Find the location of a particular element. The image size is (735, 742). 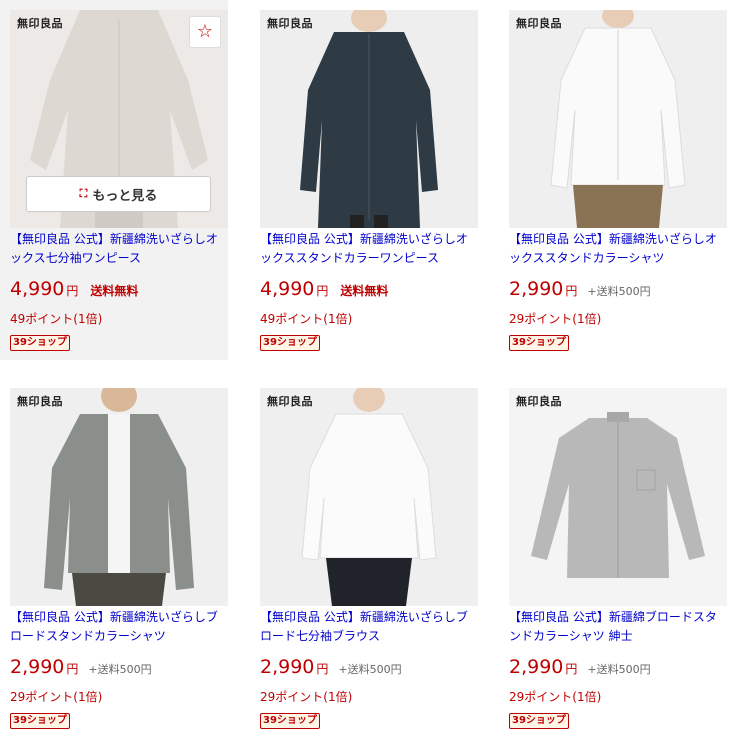

product-title: 【無印良品 公式】新疆綿ブロードスタンドカラーシャツ 紳士 is located at coordinates (618, 627).